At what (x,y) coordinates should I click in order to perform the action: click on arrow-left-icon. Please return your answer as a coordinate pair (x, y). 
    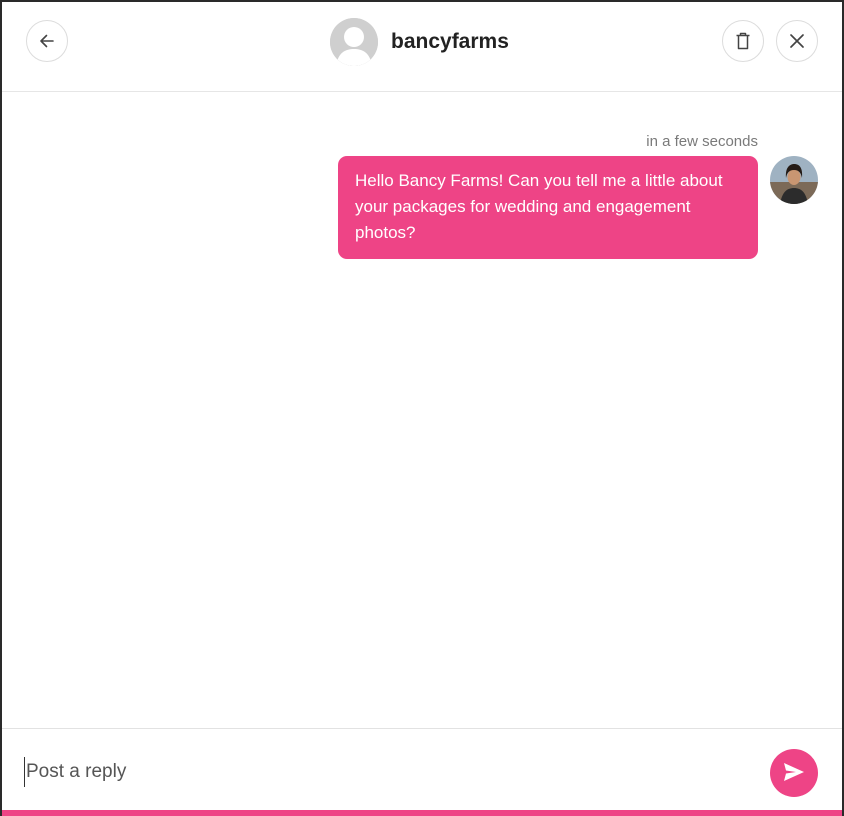
    Looking at the image, I should click on (47, 41).